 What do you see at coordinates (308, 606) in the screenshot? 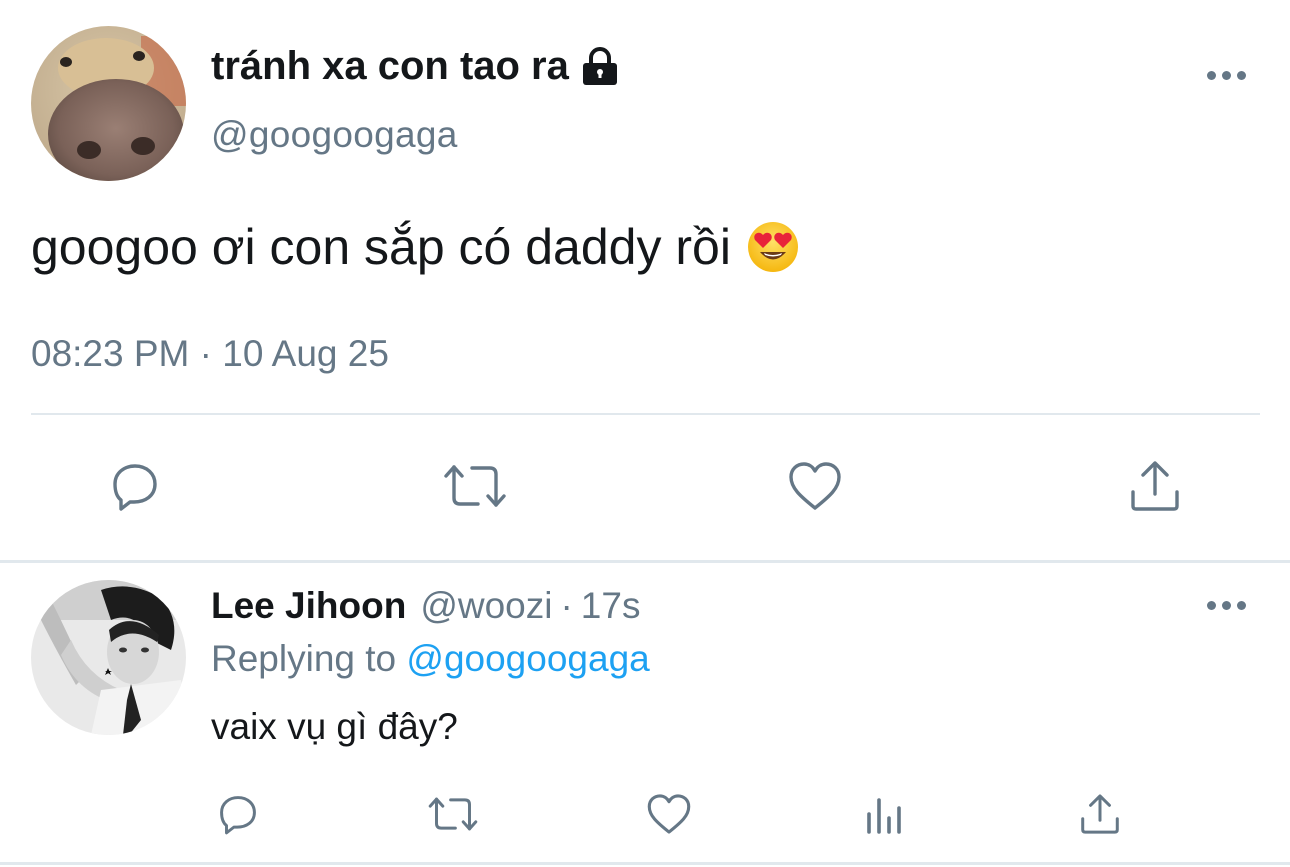
I see `reply-author-name: Lee Jihoon` at bounding box center [308, 606].